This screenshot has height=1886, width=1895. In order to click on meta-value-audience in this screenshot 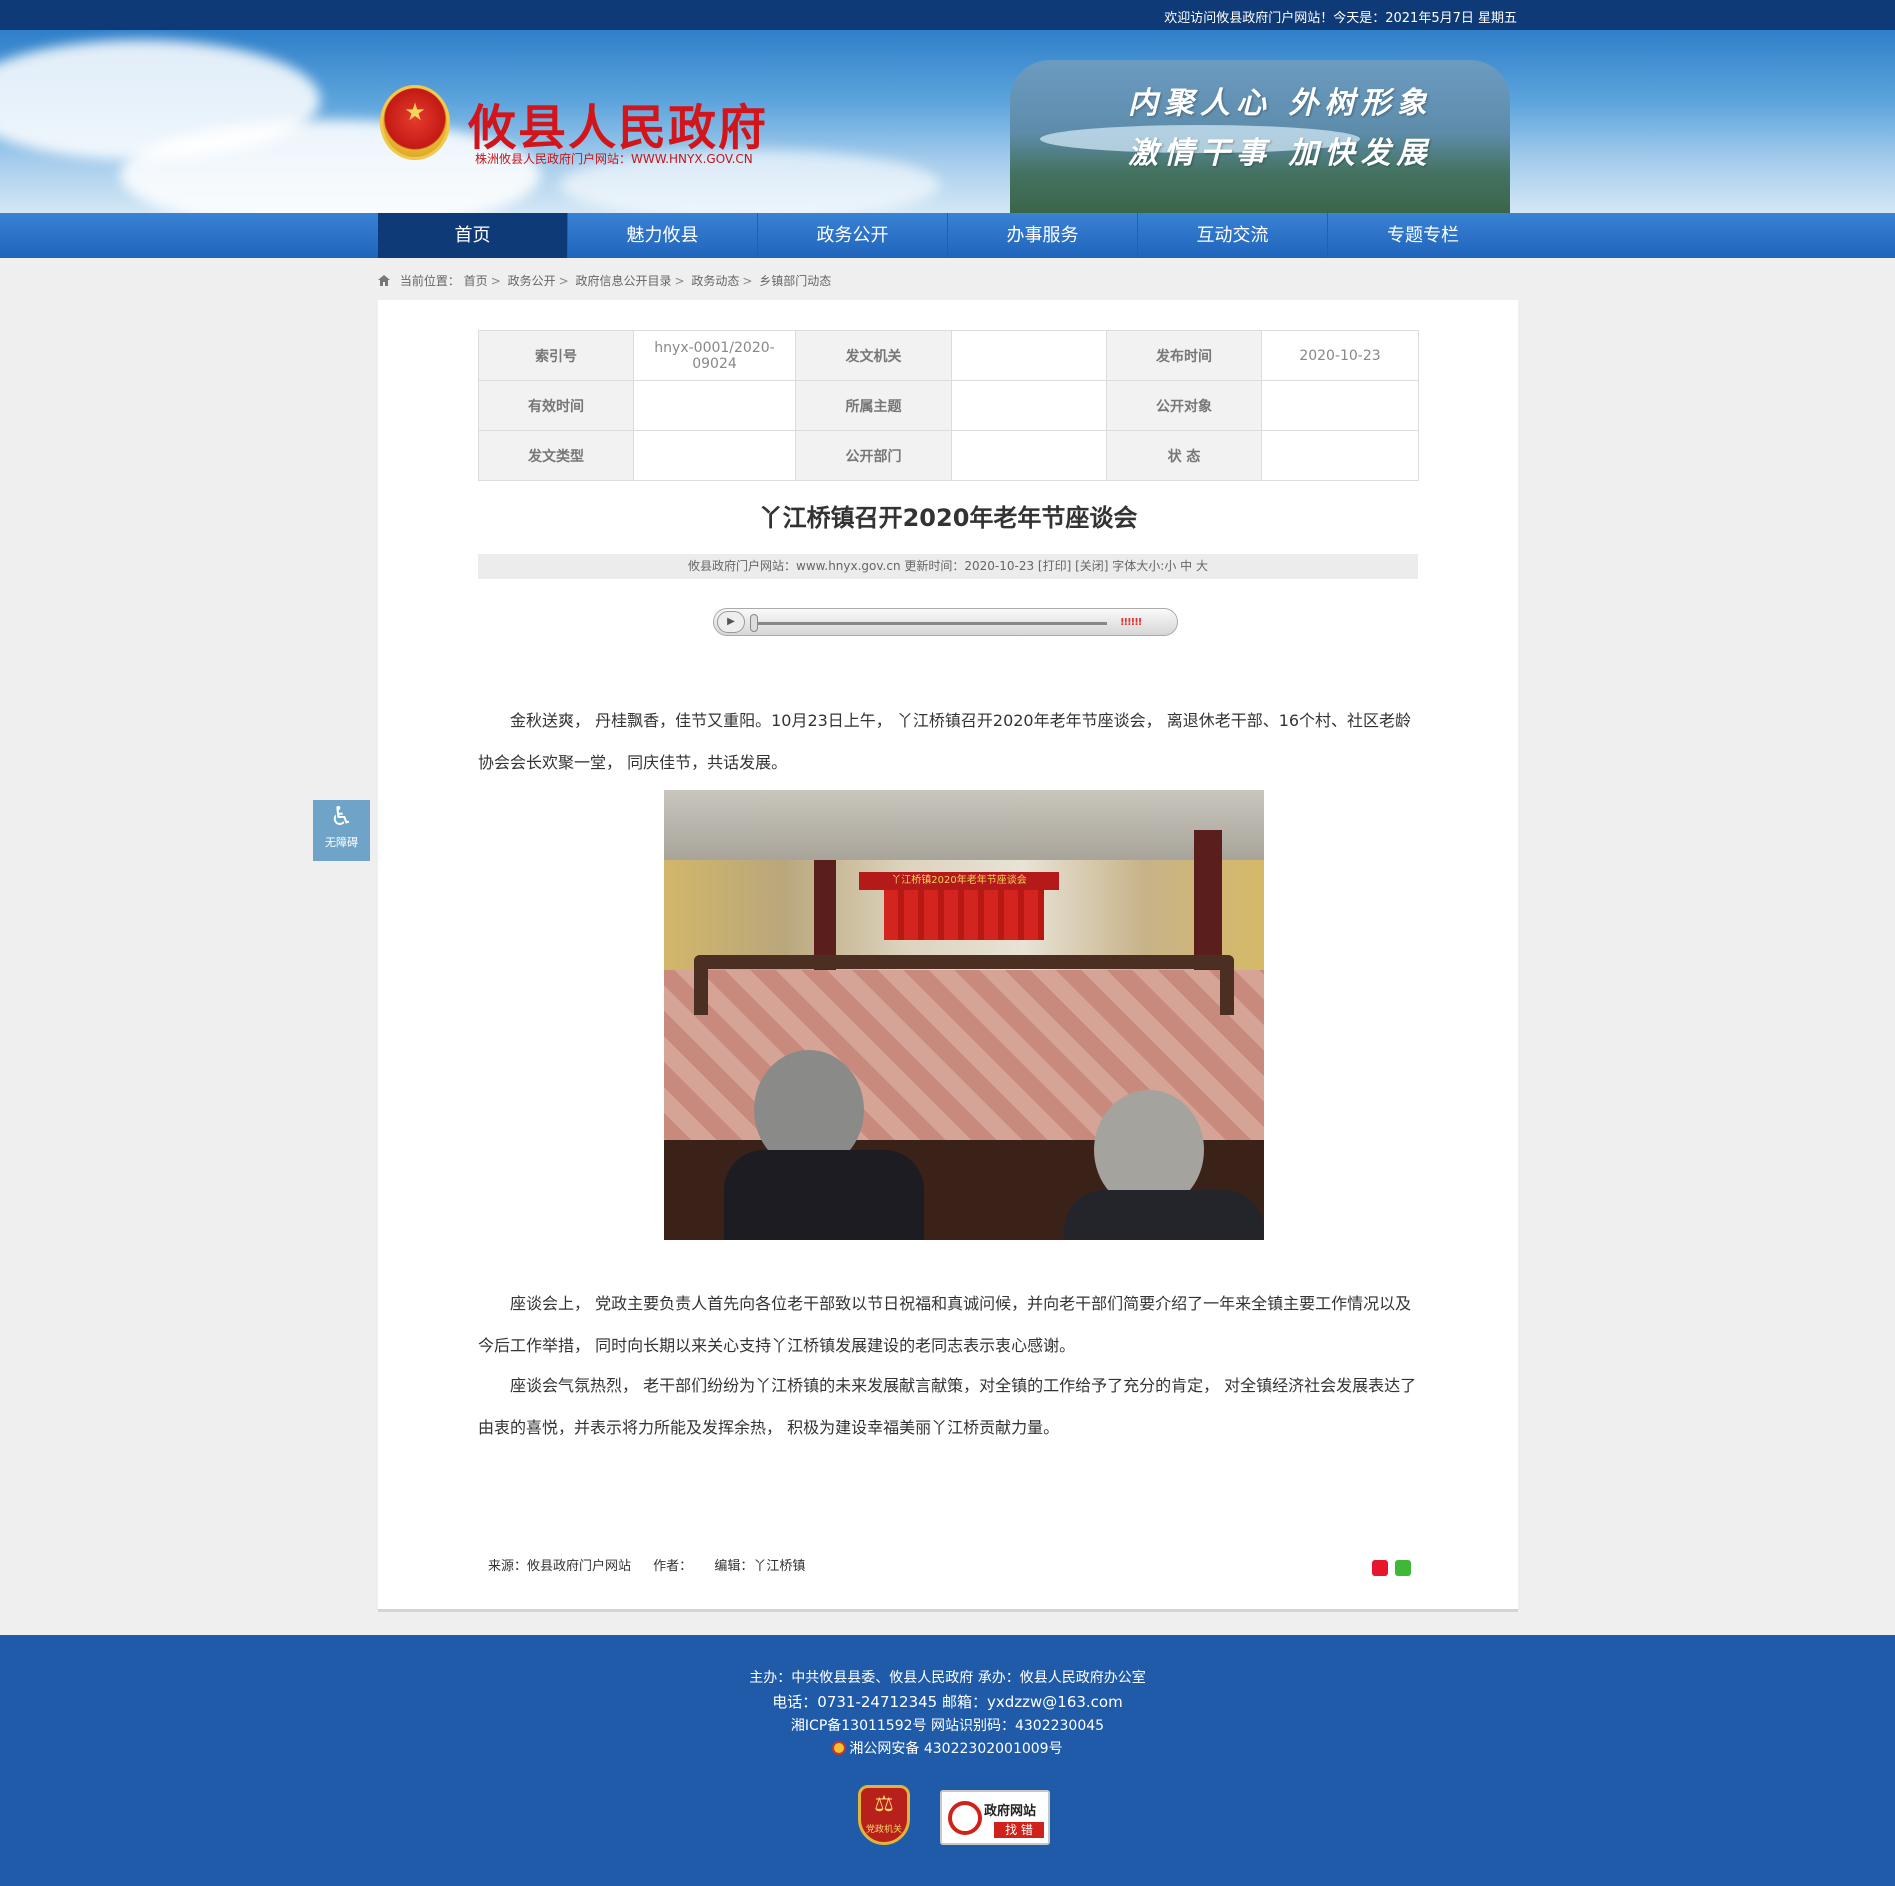, I will do `click(1340, 405)`.